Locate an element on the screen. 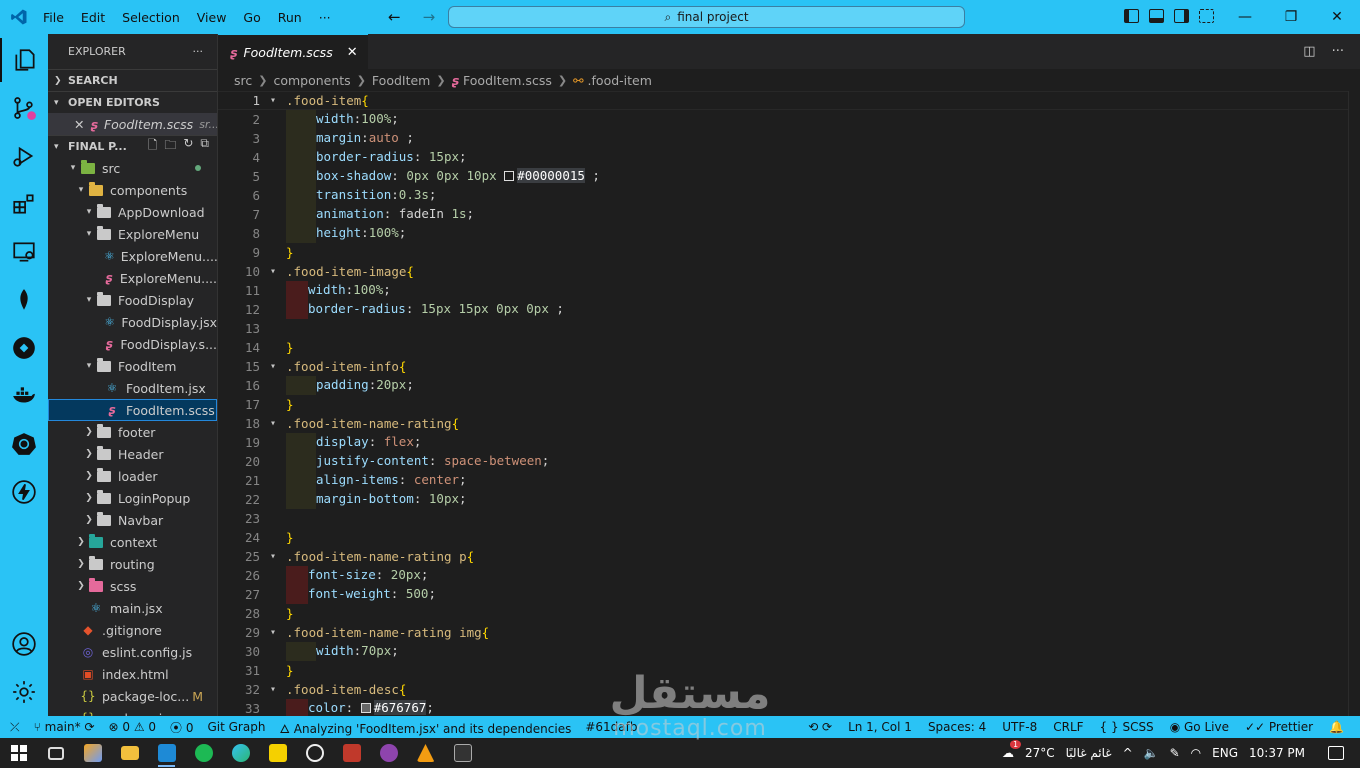 This screenshot has width=1360, height=768. code-line: 13 is located at coordinates (783, 328).